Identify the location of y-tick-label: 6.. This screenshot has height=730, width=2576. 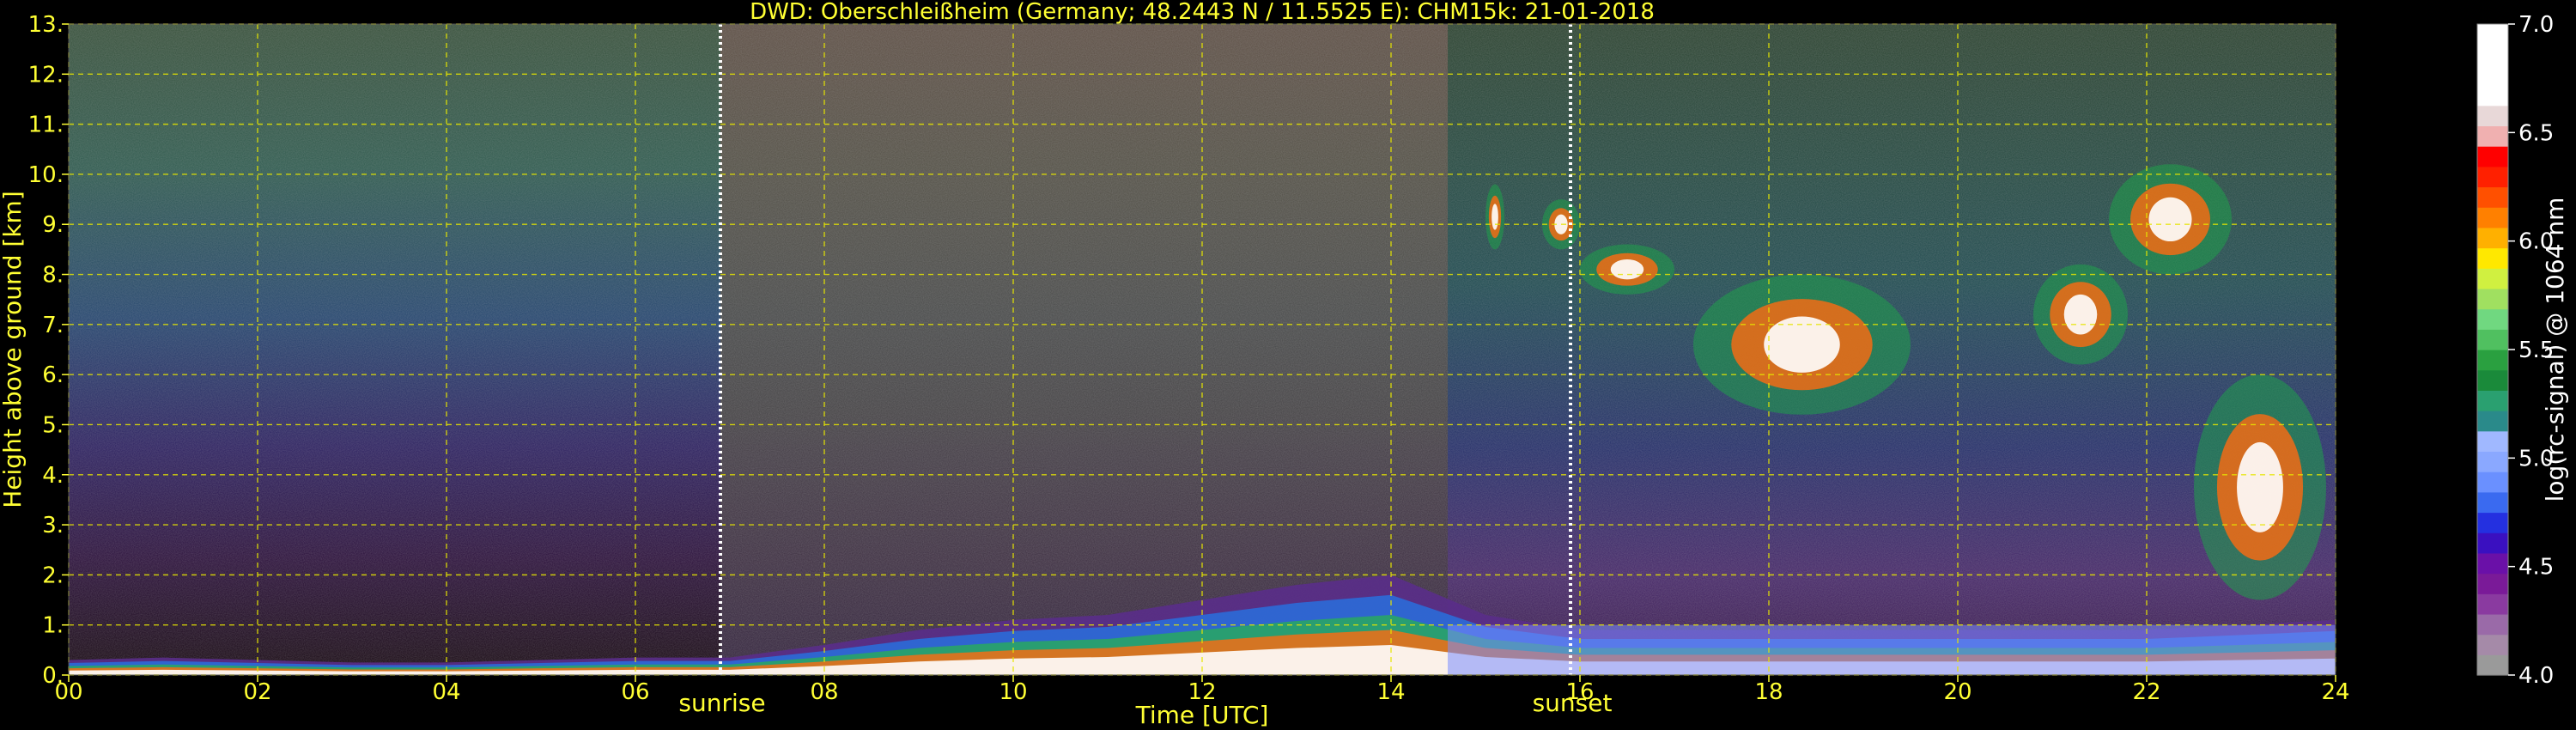
(53, 375).